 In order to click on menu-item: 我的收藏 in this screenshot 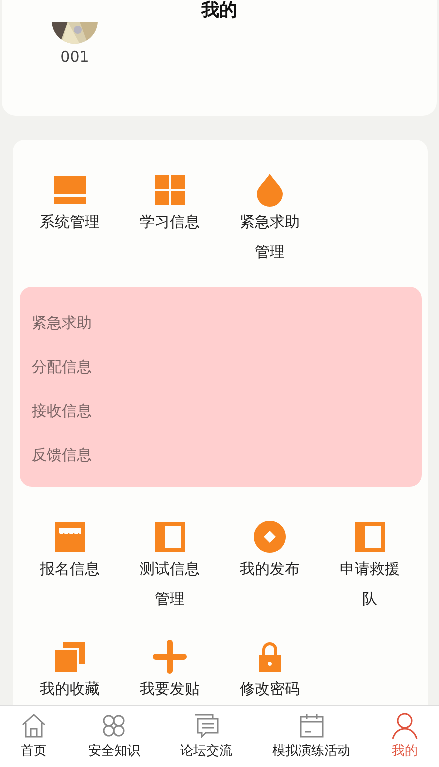, I will do `click(70, 672)`.